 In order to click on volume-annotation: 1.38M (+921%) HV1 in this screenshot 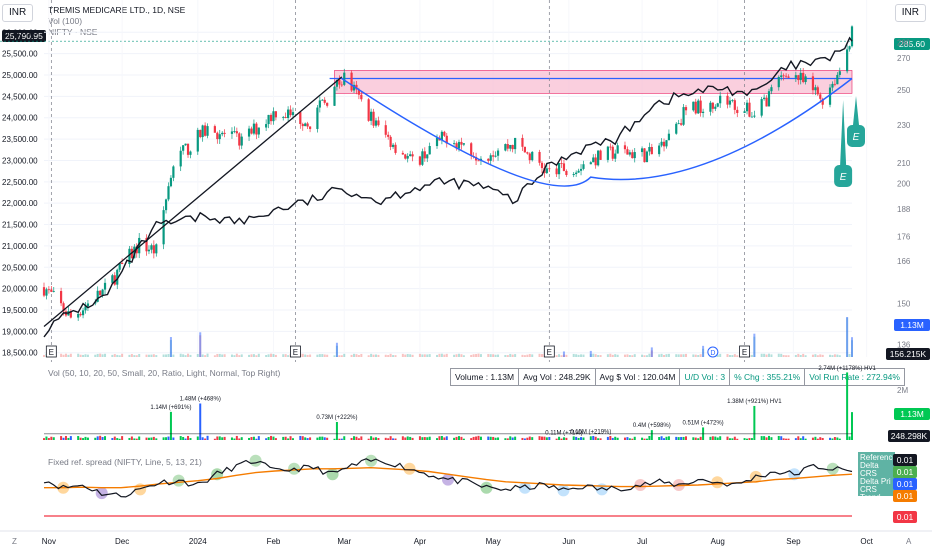, I will do `click(754, 402)`.